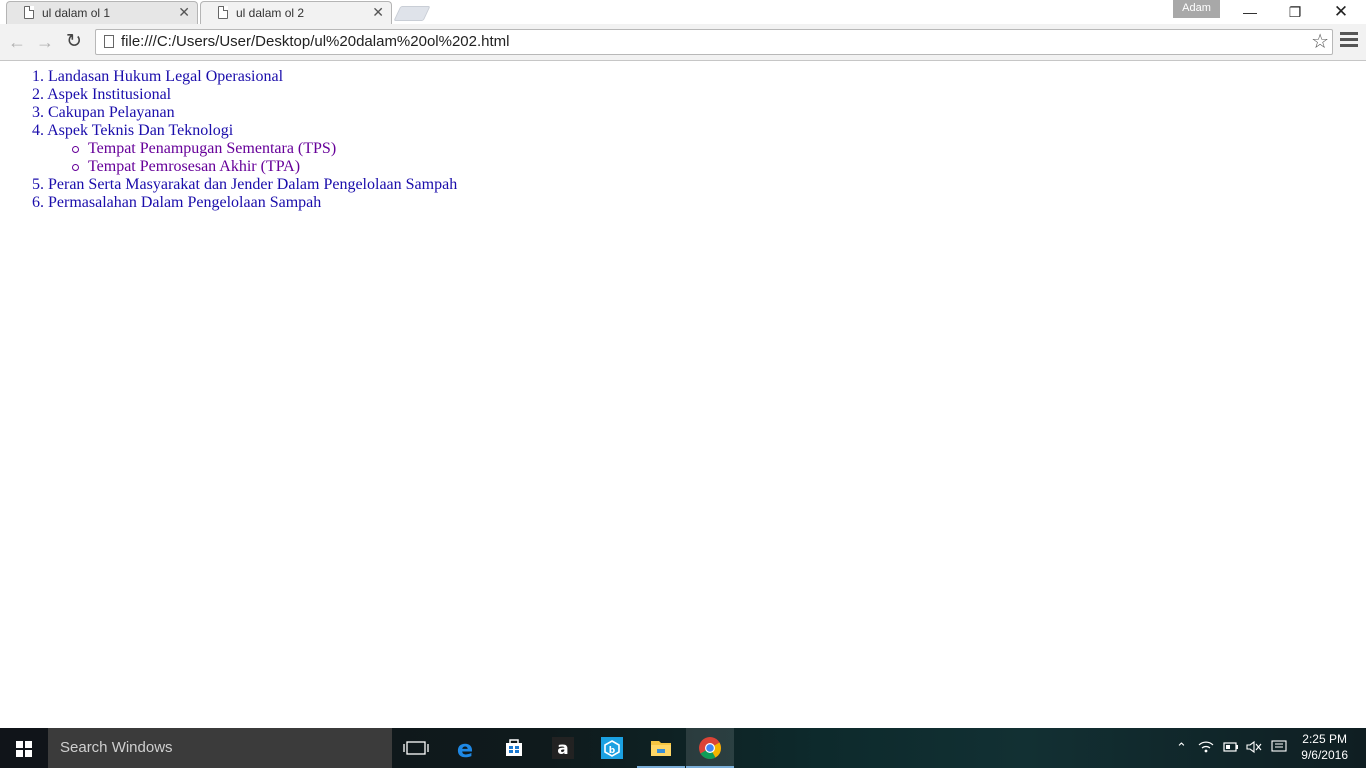 Image resolution: width=1366 pixels, height=773 pixels. I want to click on svg-text: a, so click(562, 749).